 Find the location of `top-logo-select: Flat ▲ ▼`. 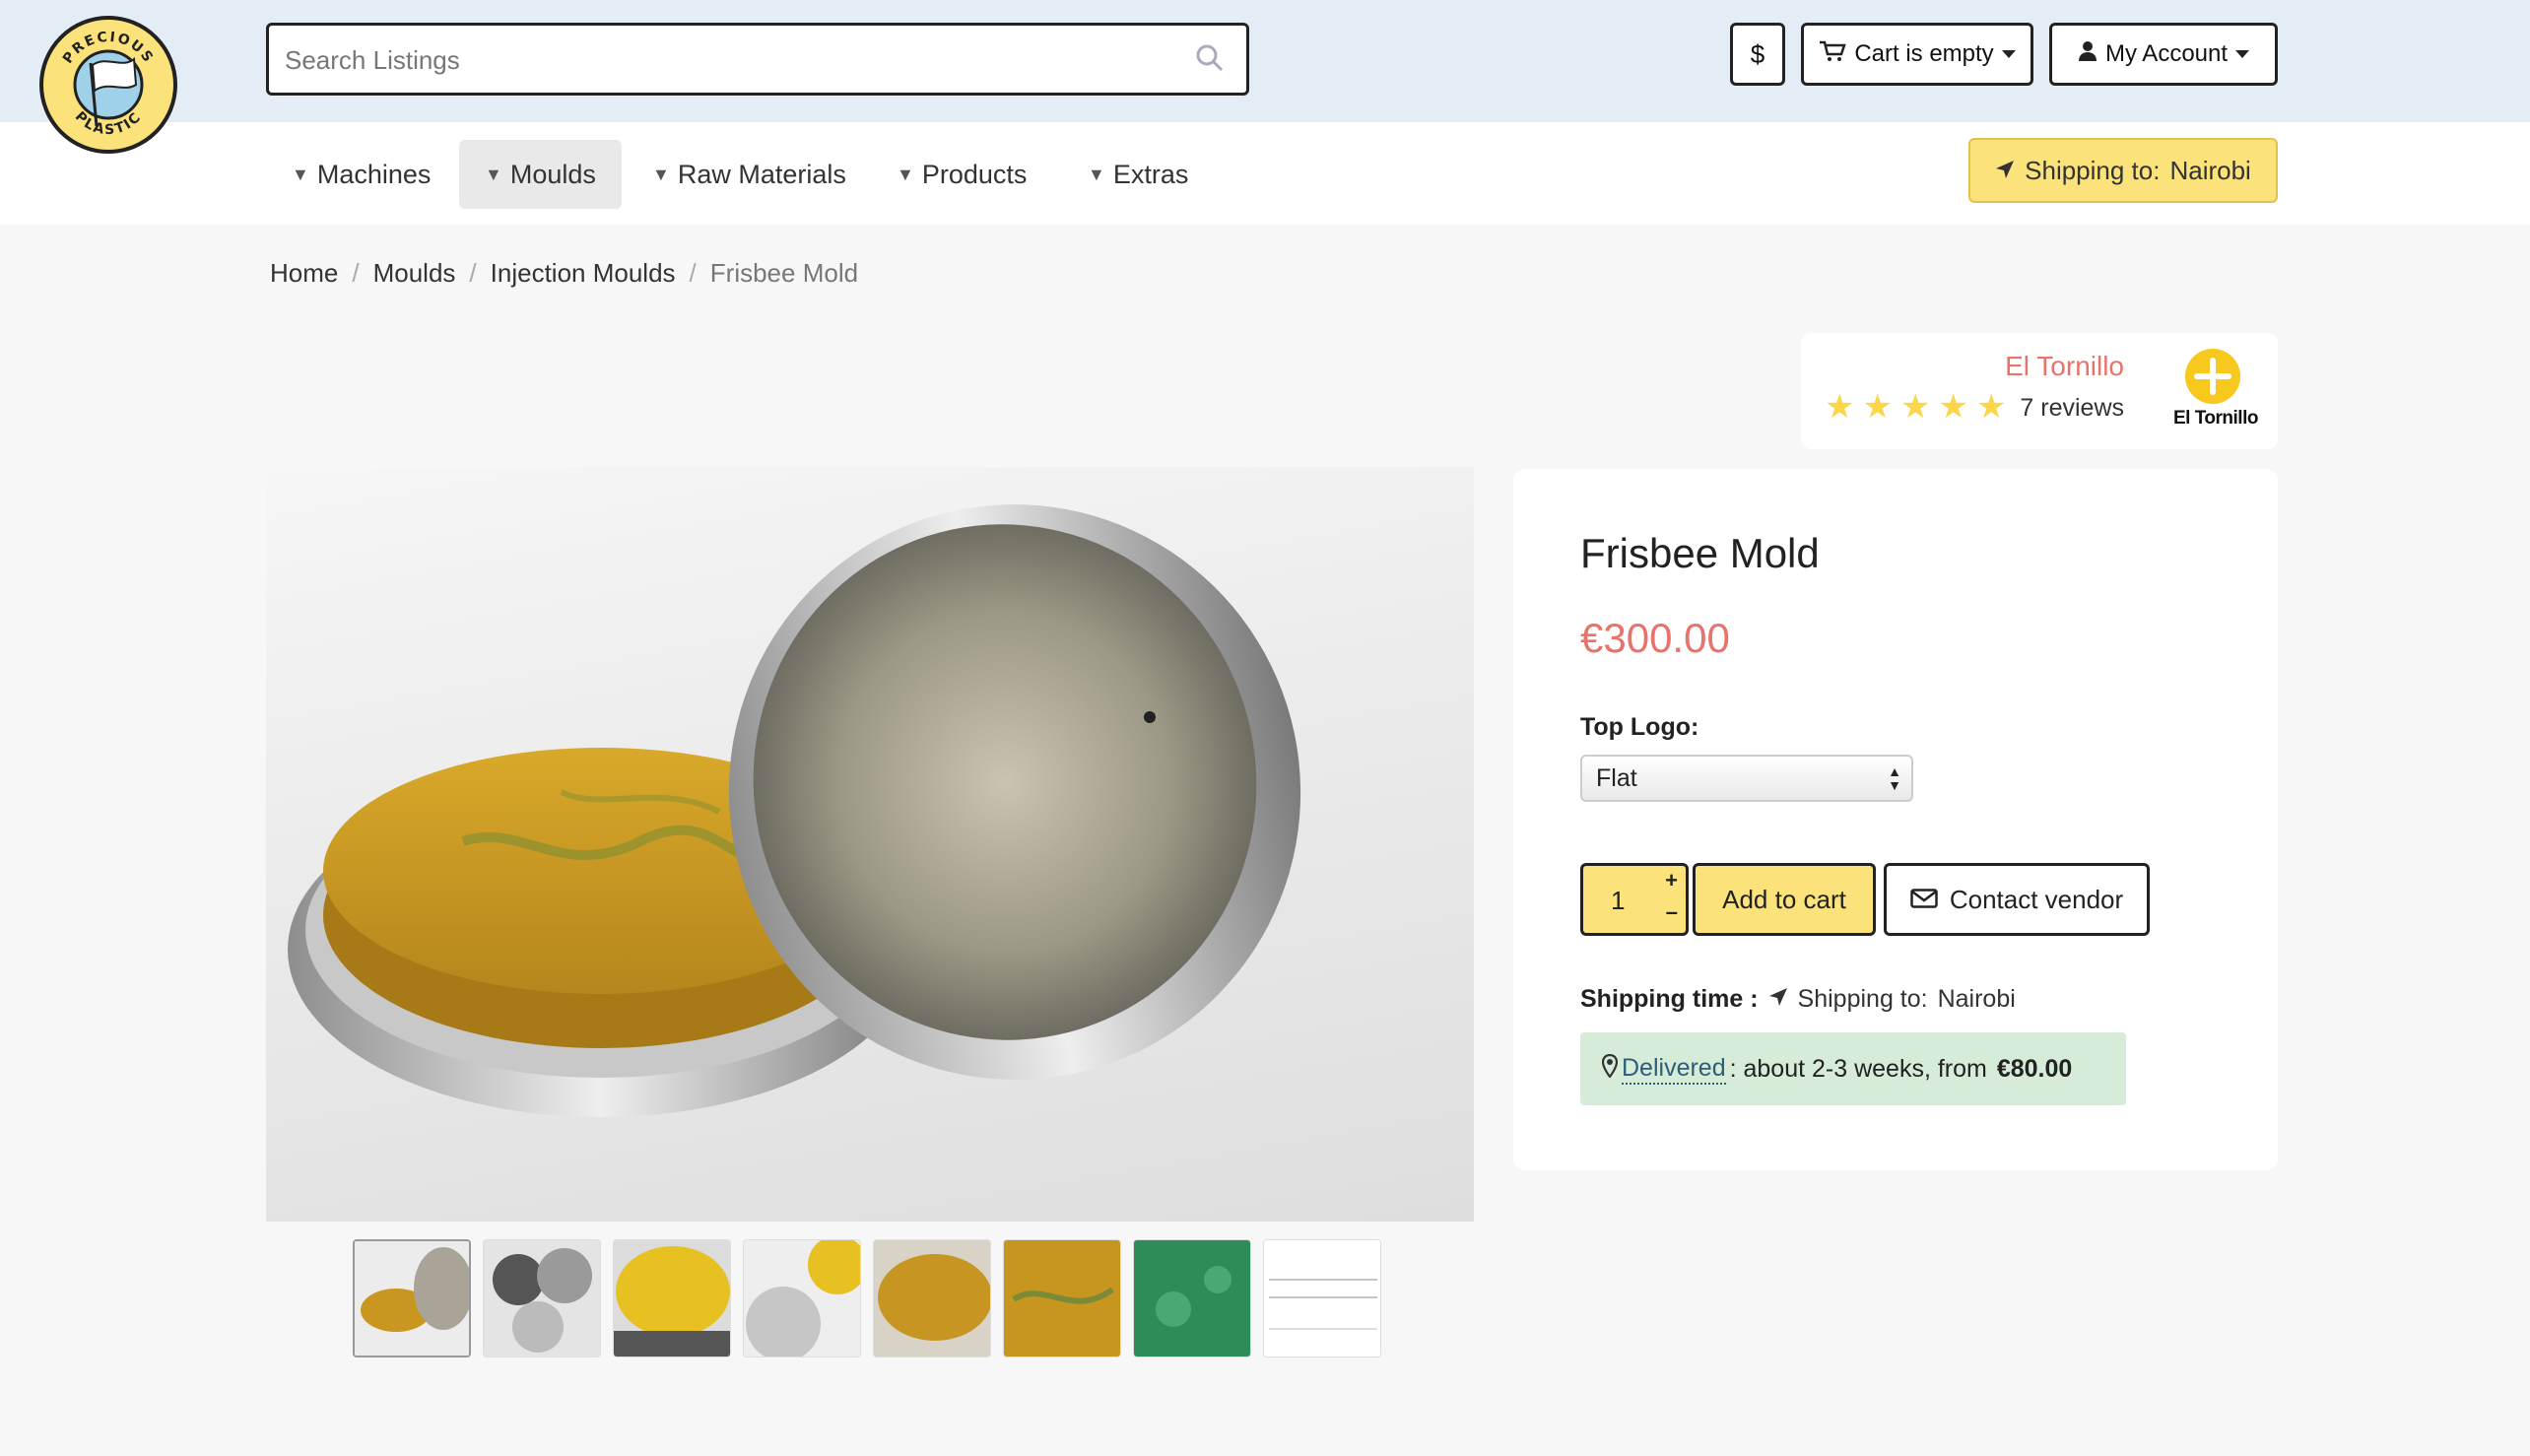

top-logo-select: Flat ▲ ▼ is located at coordinates (1746, 778).